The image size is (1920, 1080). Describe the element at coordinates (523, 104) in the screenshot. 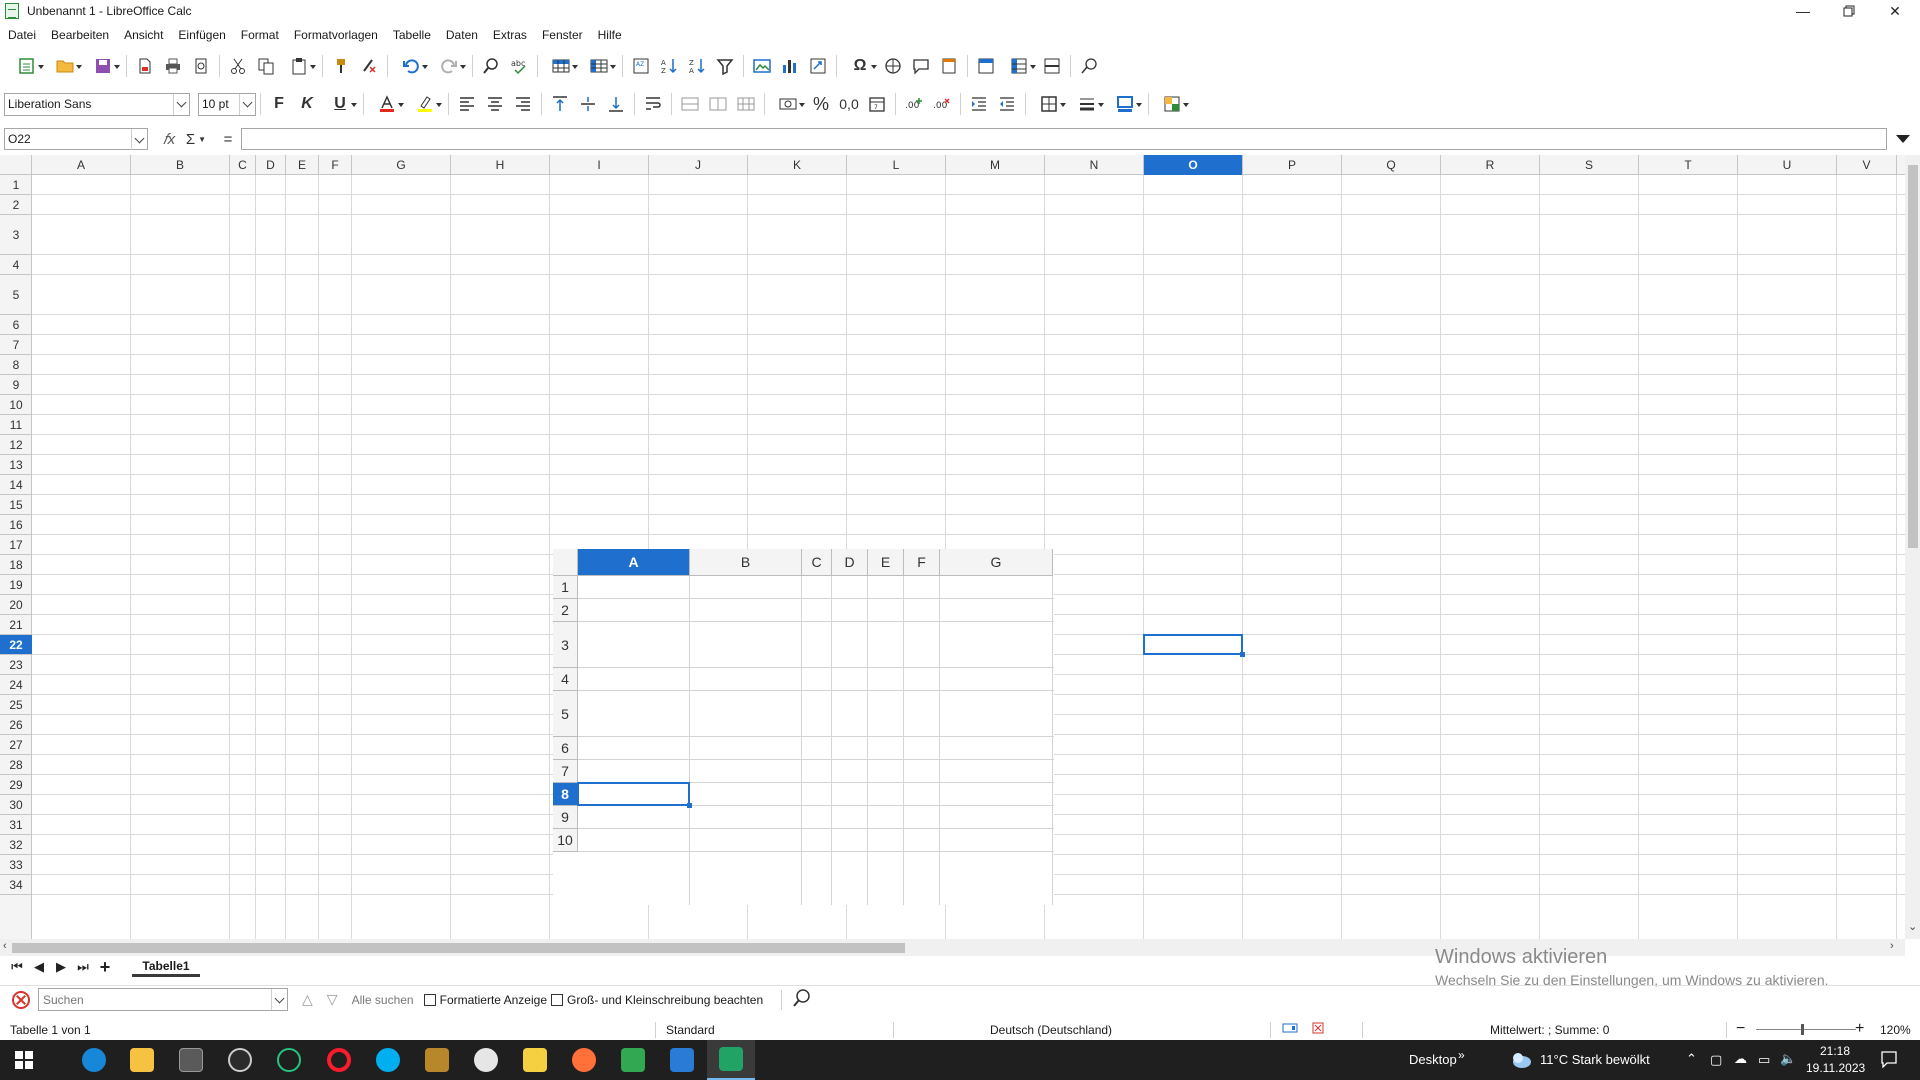

I see `align-right-button` at that location.